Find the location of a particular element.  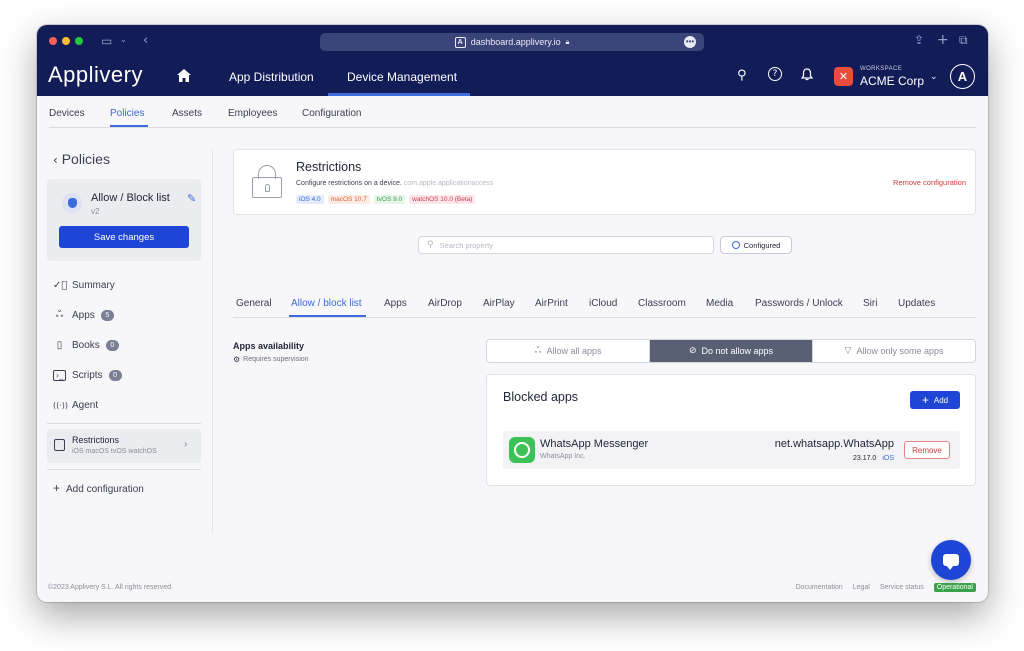

workspace-name: ACME Corp is located at coordinates (892, 81).